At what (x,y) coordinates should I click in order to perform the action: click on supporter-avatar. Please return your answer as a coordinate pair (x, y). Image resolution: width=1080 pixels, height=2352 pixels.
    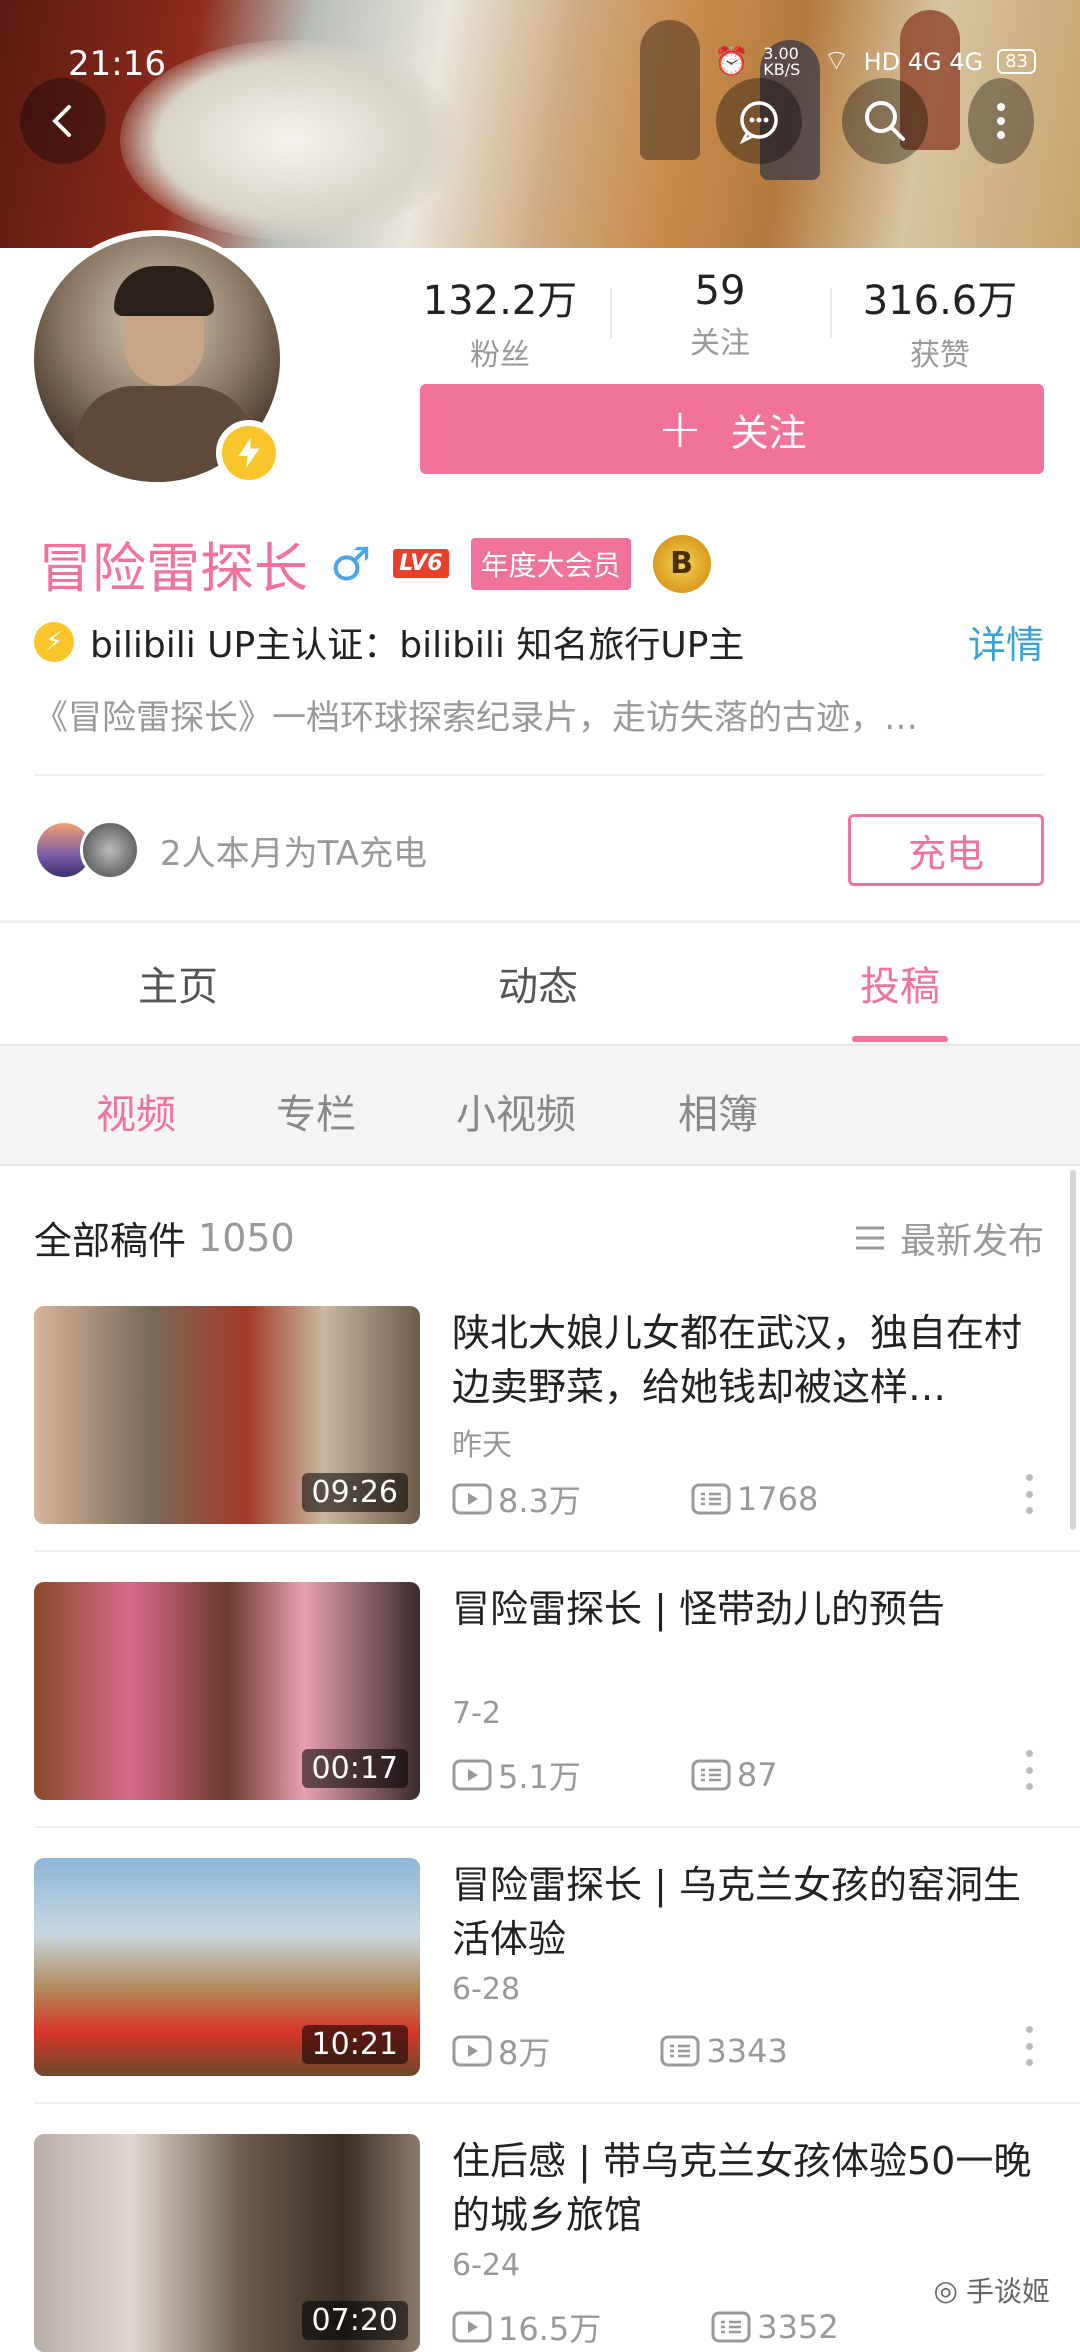
    Looking at the image, I should click on (110, 850).